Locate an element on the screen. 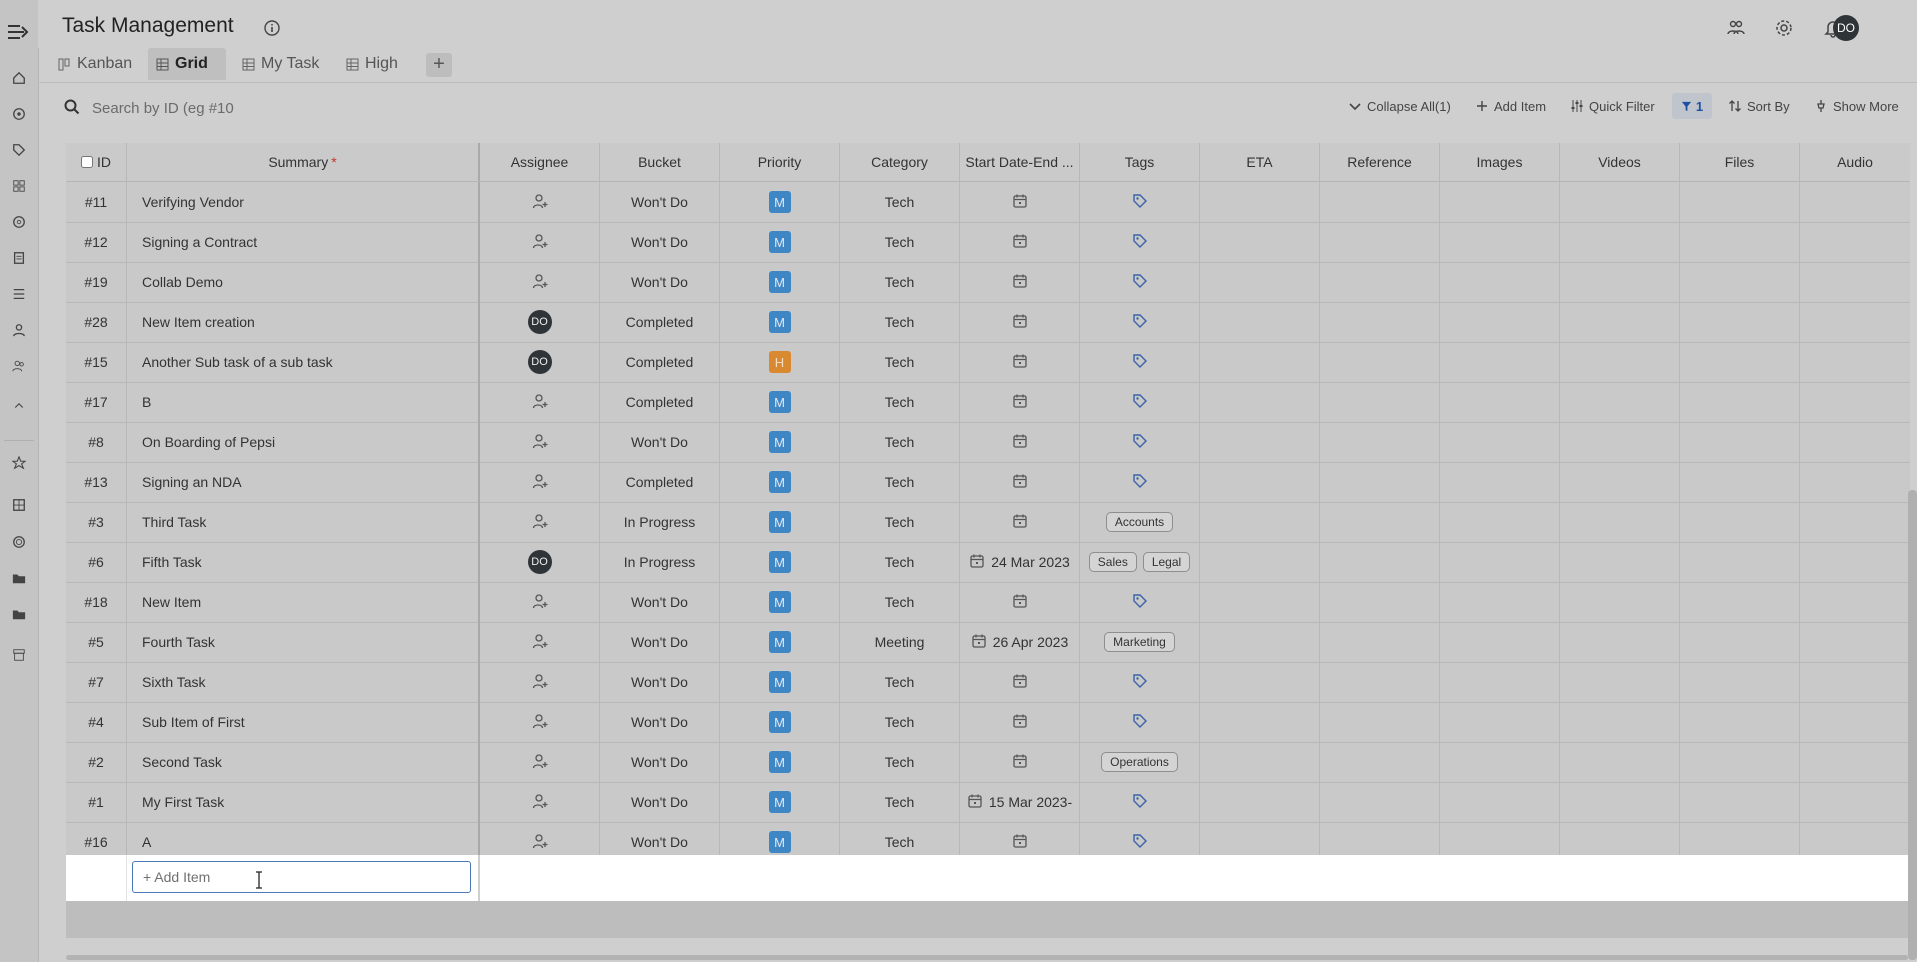  column-header-images: Images is located at coordinates (1500, 162).